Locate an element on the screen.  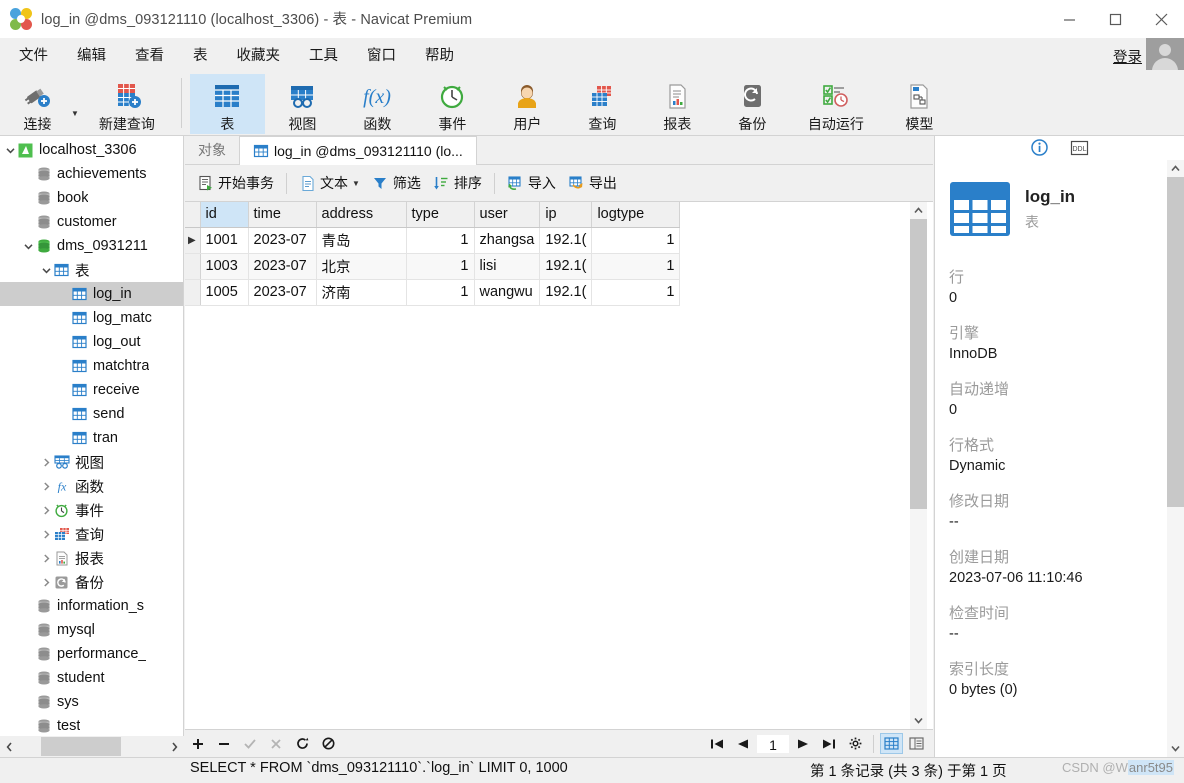
export-button: 导出 is located at coordinates (592, 183).